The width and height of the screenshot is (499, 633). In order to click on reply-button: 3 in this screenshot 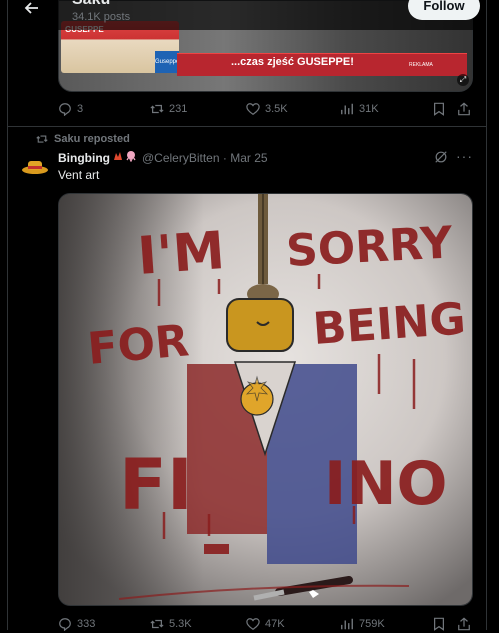, I will do `click(70, 109)`.